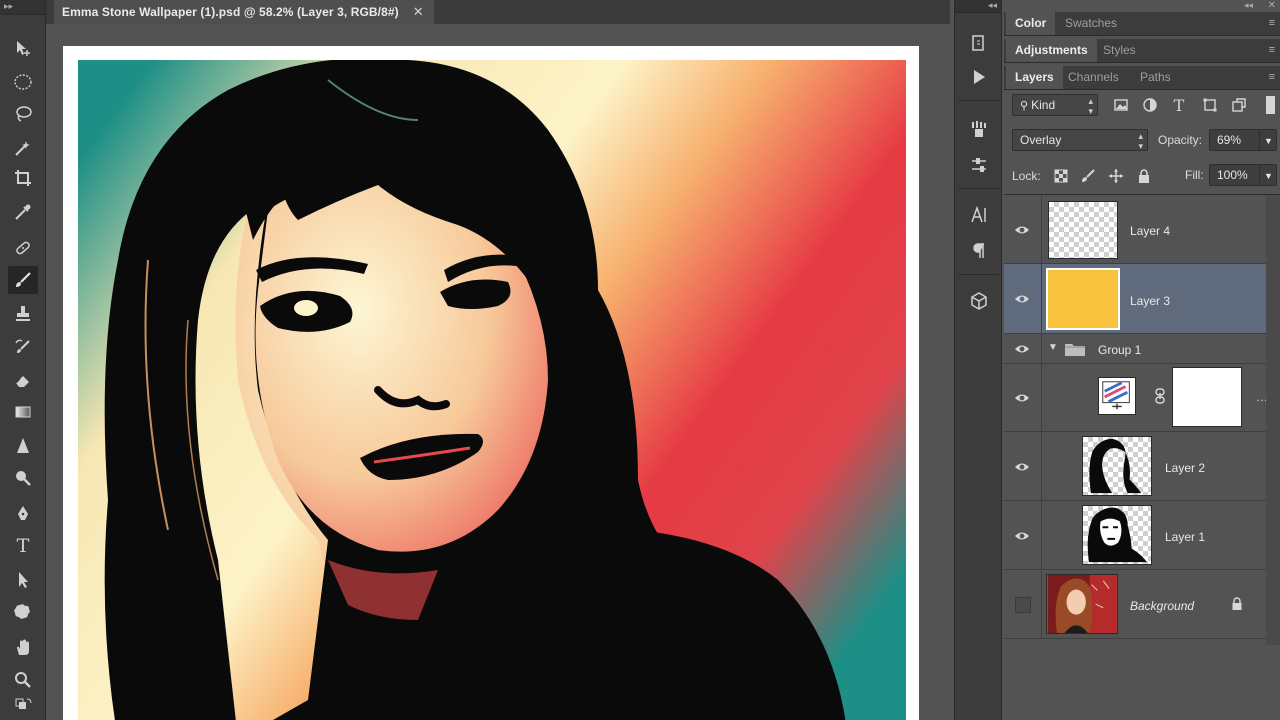  I want to click on adjustment-layer-filter-icon, so click(1150, 105).